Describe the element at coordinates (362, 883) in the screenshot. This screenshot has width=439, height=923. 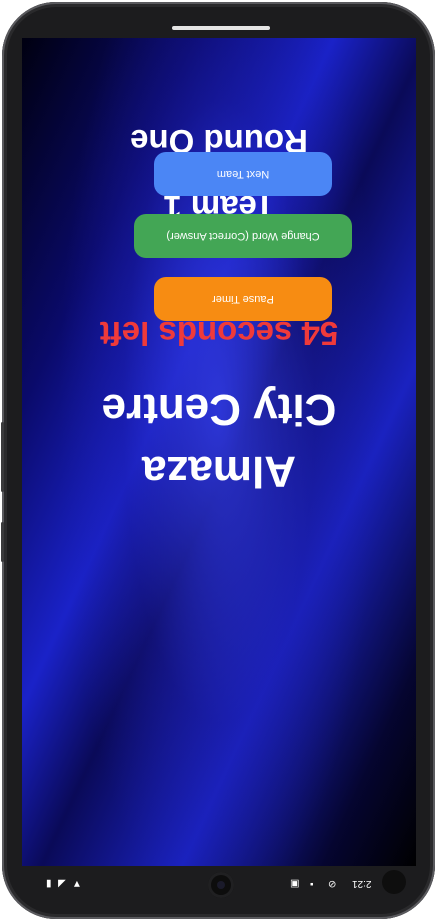
I see `clock-text: 2:21` at that location.